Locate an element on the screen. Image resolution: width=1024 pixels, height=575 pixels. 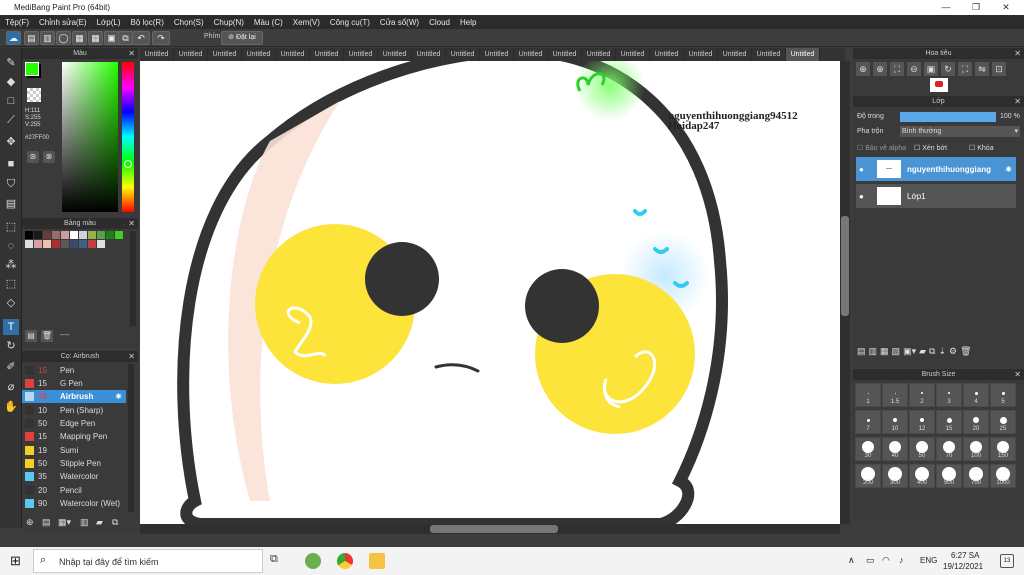
flip-icon: ⇋ is located at coordinates (982, 69).